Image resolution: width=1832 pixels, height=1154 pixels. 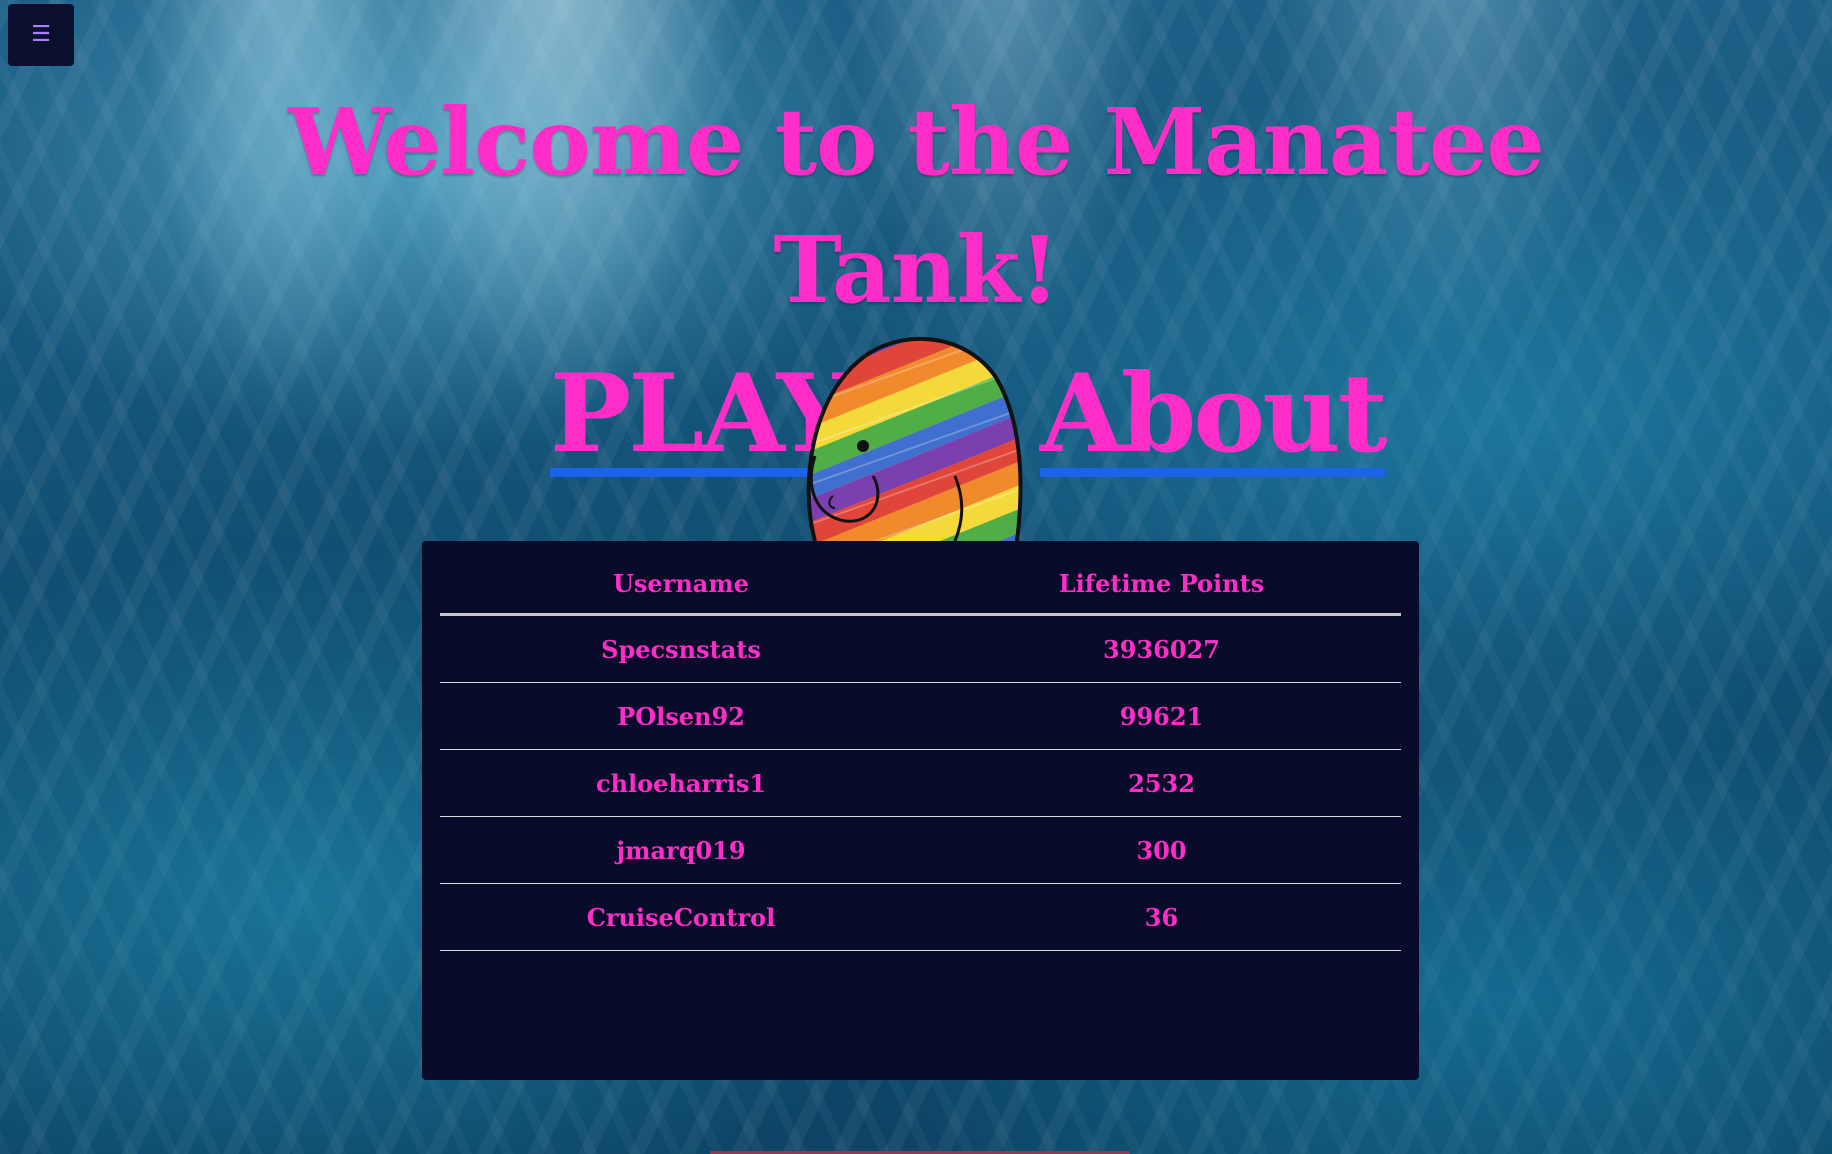 I want to click on hamburger-icon: ☰, so click(x=41, y=34).